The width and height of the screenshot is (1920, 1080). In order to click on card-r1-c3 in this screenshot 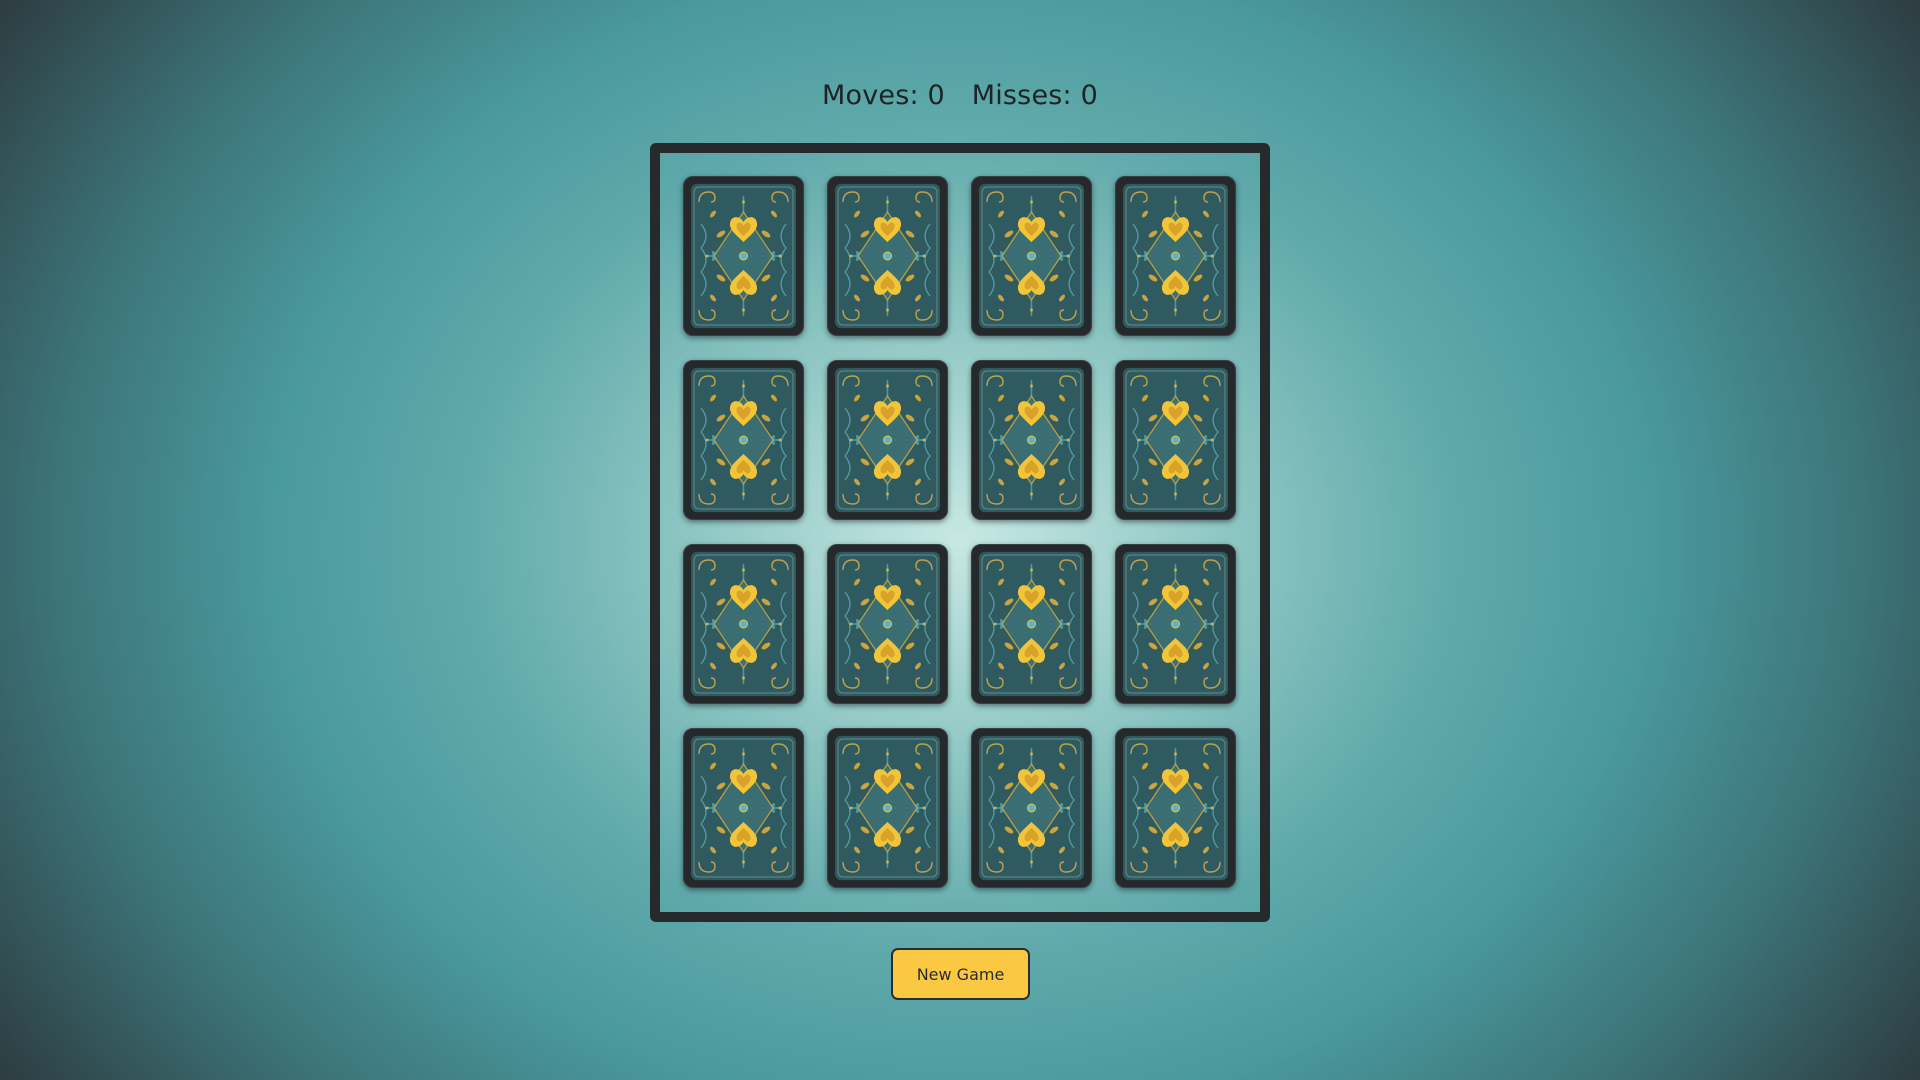, I will do `click(1031, 256)`.